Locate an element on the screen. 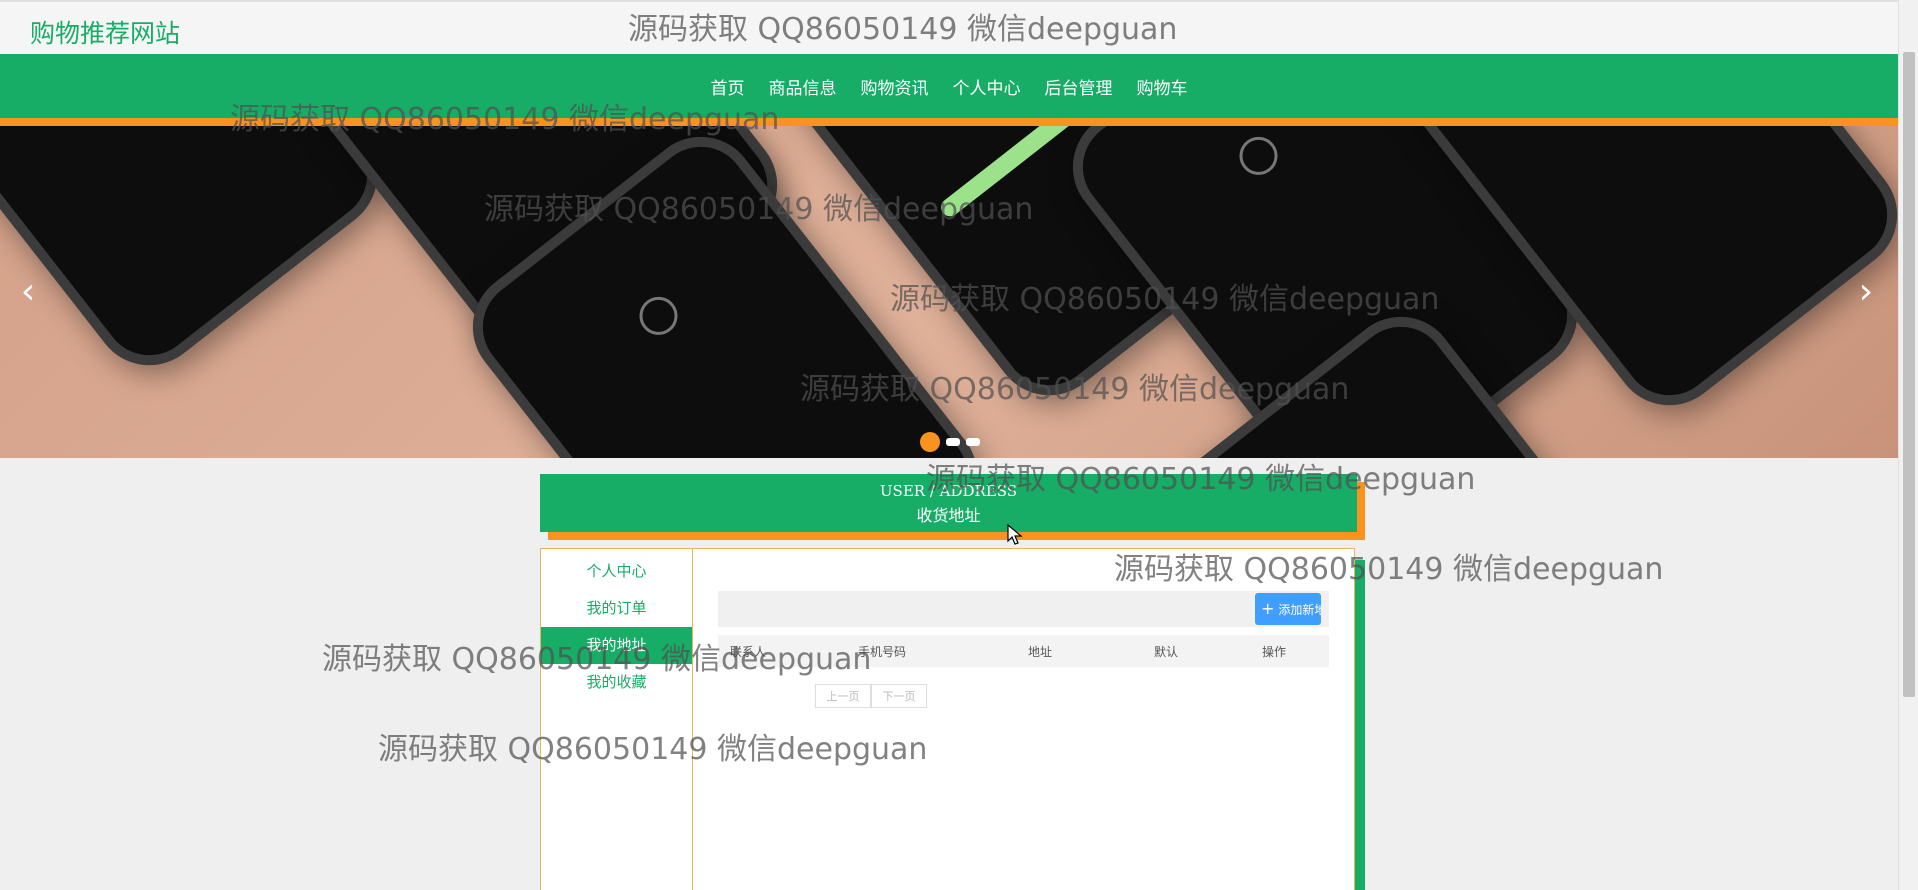 The width and height of the screenshot is (1918, 890). main-nav: 首页 商品信息 购物资讯 个人中心 后台管理 购物车 is located at coordinates (949, 90).